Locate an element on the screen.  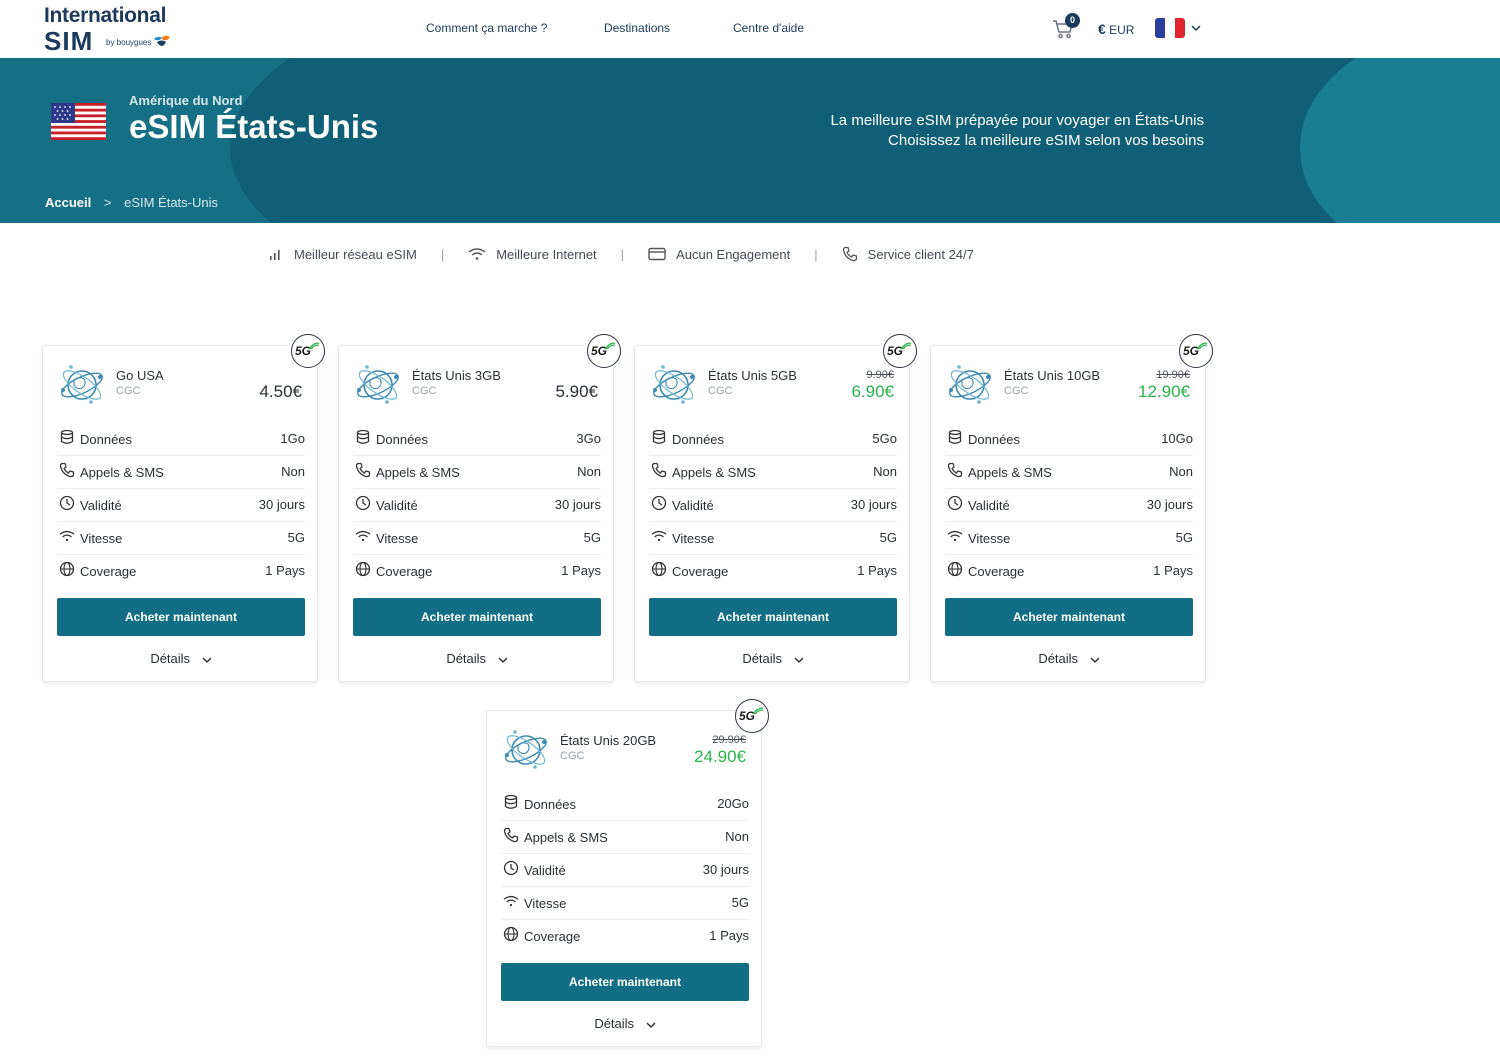
international-sim-logo: International SIM by bouygues is located at coordinates (114, 30).